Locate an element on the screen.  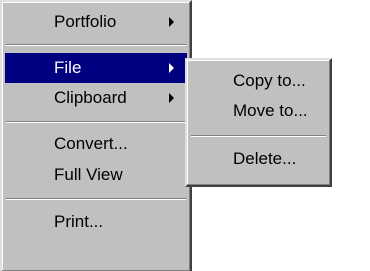
menu-item-portfolio: Portfolio is located at coordinates (96, 22).